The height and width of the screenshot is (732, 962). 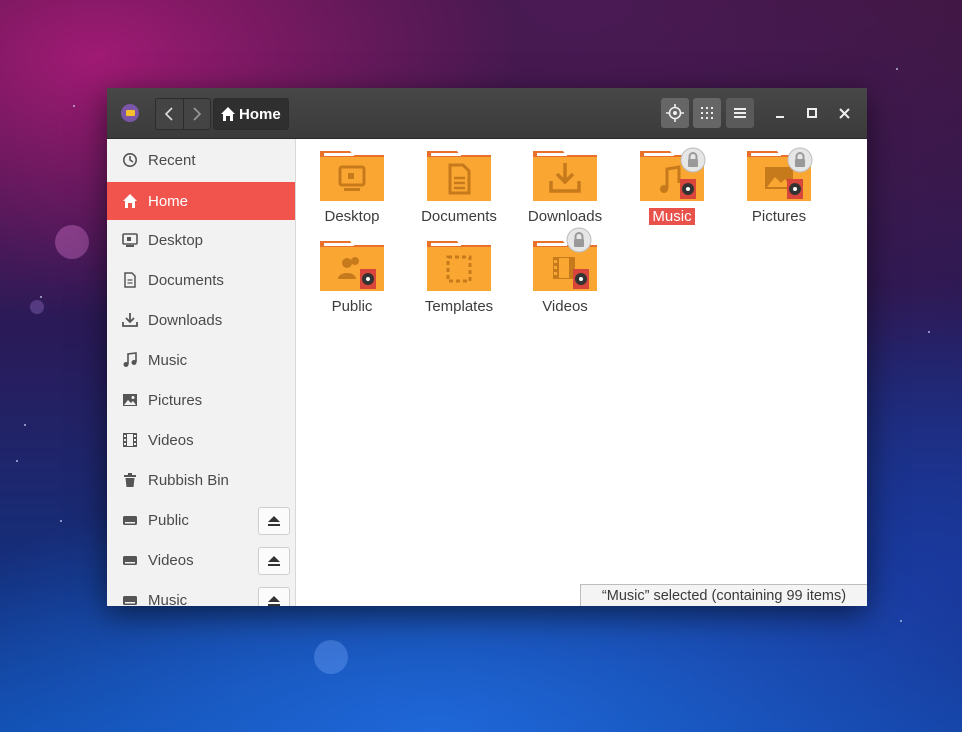 What do you see at coordinates (260, 114) in the screenshot?
I see `breadcrumb-label: Home` at bounding box center [260, 114].